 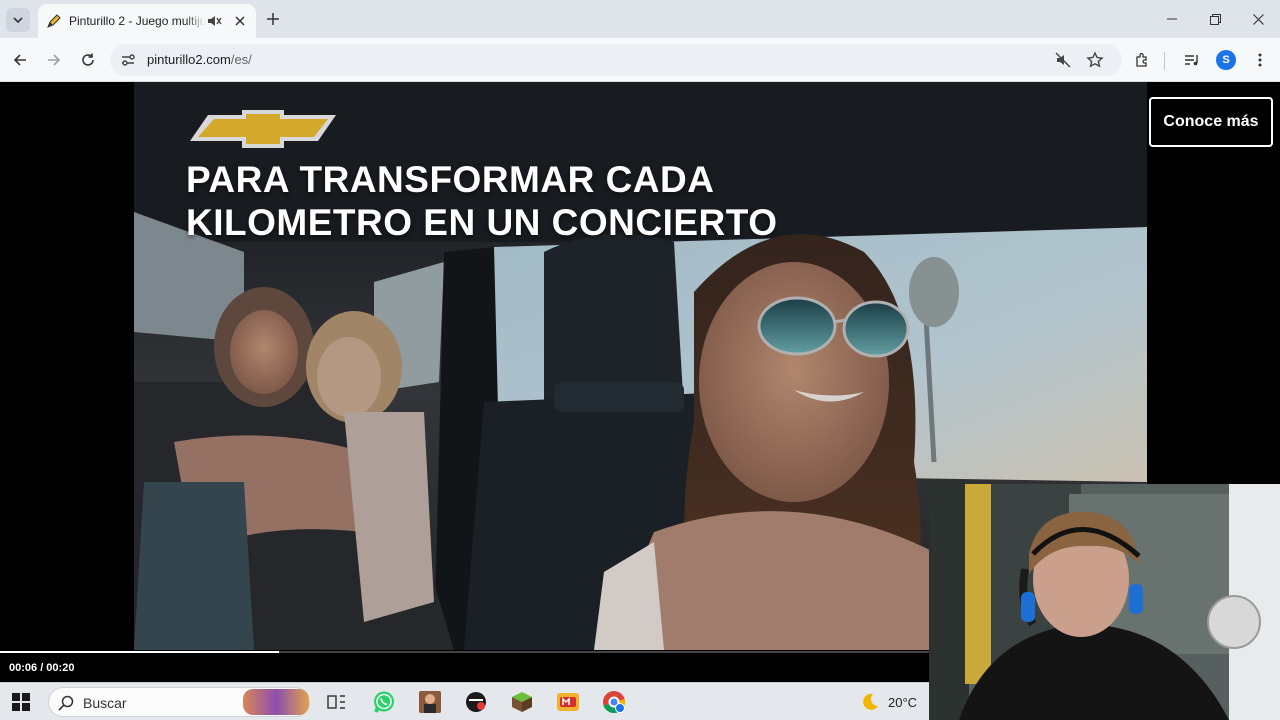 I want to click on minecraft-icon, so click(x=522, y=702).